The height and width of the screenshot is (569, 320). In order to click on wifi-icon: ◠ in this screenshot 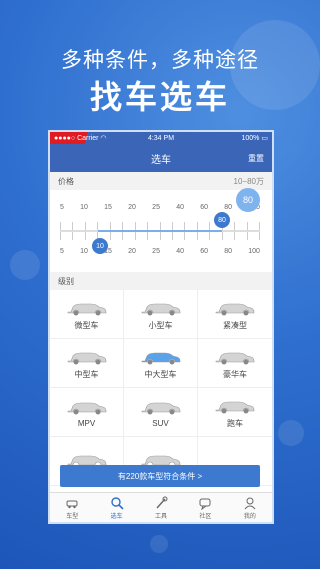, I will do `click(103, 138)`.